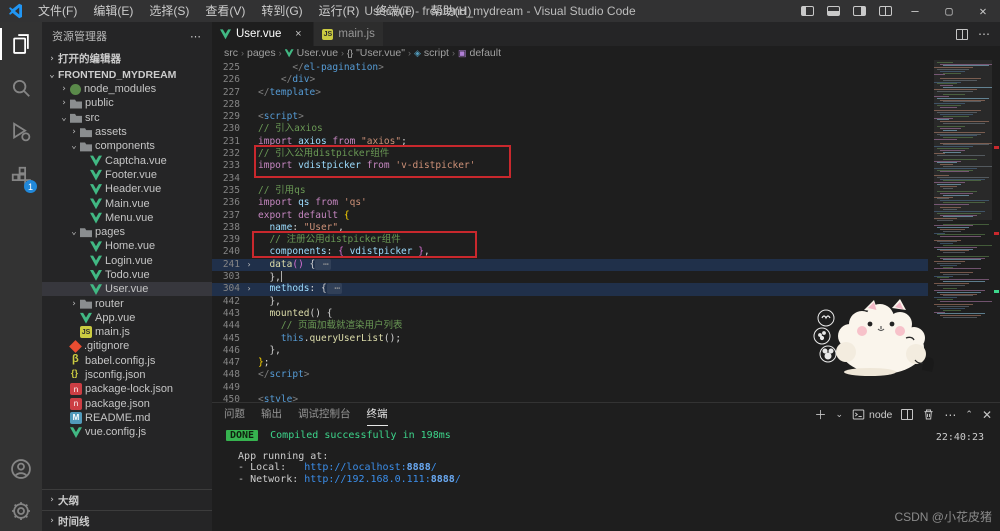 The height and width of the screenshot is (531, 1000). I want to click on tree-item-pages: ⌄ pages, so click(127, 232).